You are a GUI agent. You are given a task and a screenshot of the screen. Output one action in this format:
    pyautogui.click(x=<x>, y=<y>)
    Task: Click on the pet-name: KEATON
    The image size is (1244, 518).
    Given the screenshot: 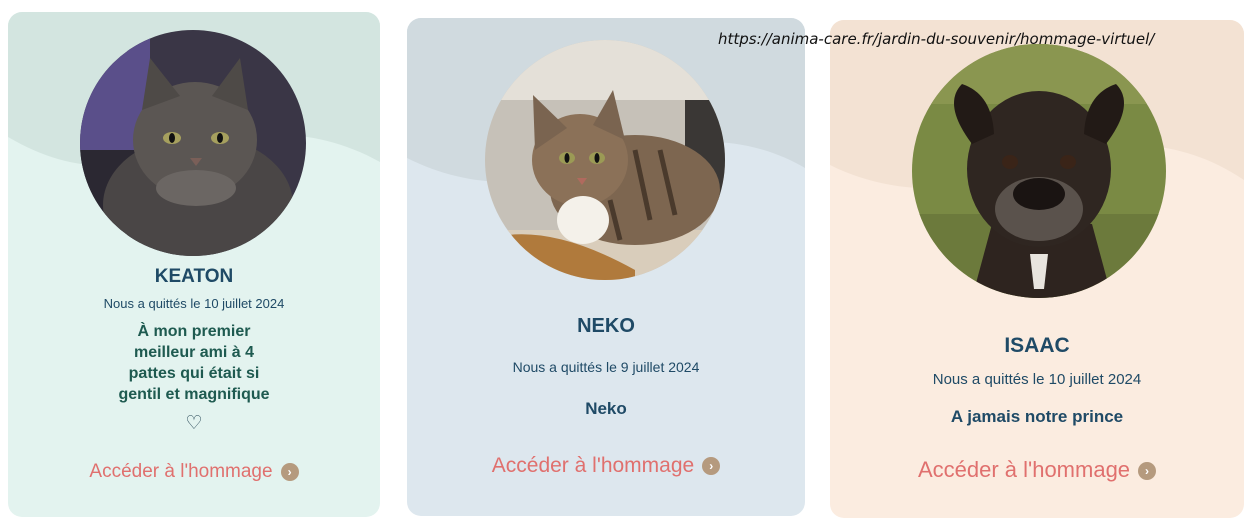 What is the action you would take?
    pyautogui.click(x=194, y=276)
    